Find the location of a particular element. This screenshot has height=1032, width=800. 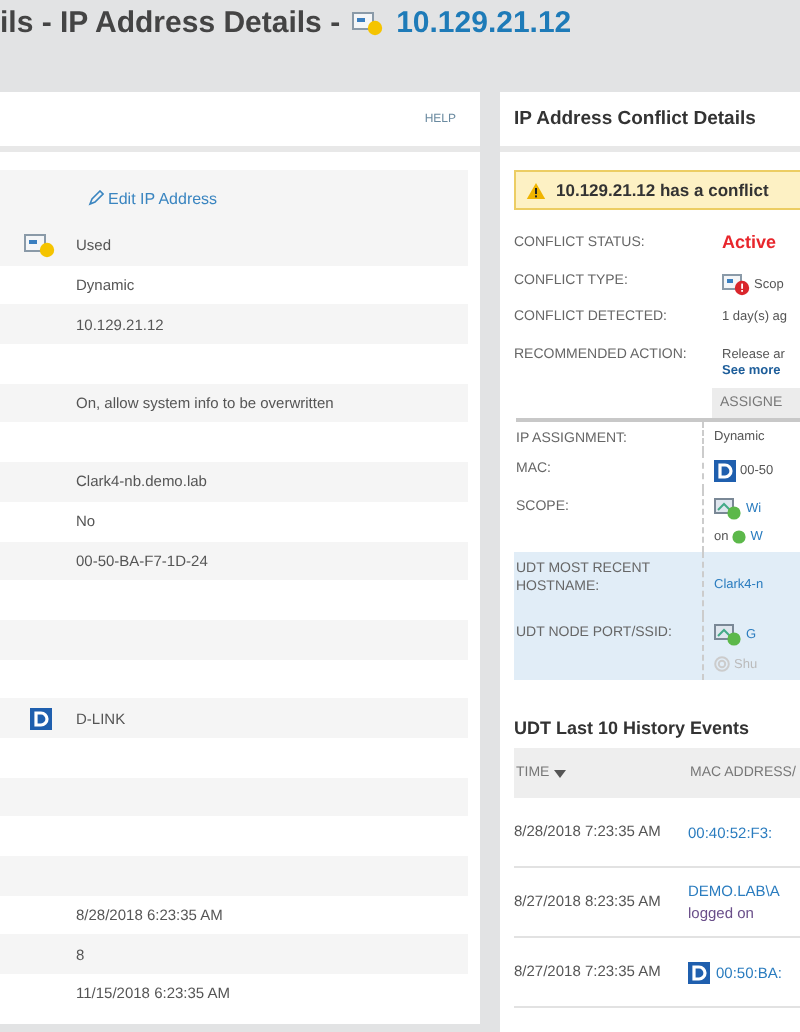

disabled-circle-icon is located at coordinates (722, 664).